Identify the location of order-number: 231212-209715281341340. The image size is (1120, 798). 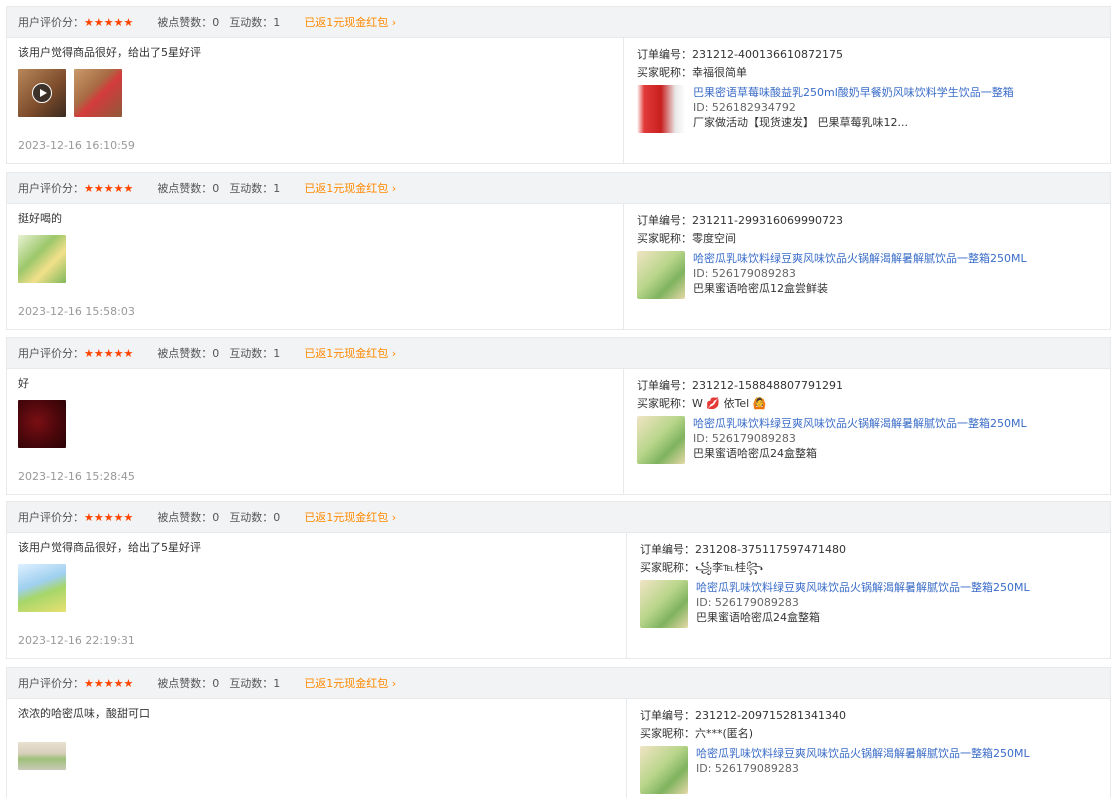
(770, 715).